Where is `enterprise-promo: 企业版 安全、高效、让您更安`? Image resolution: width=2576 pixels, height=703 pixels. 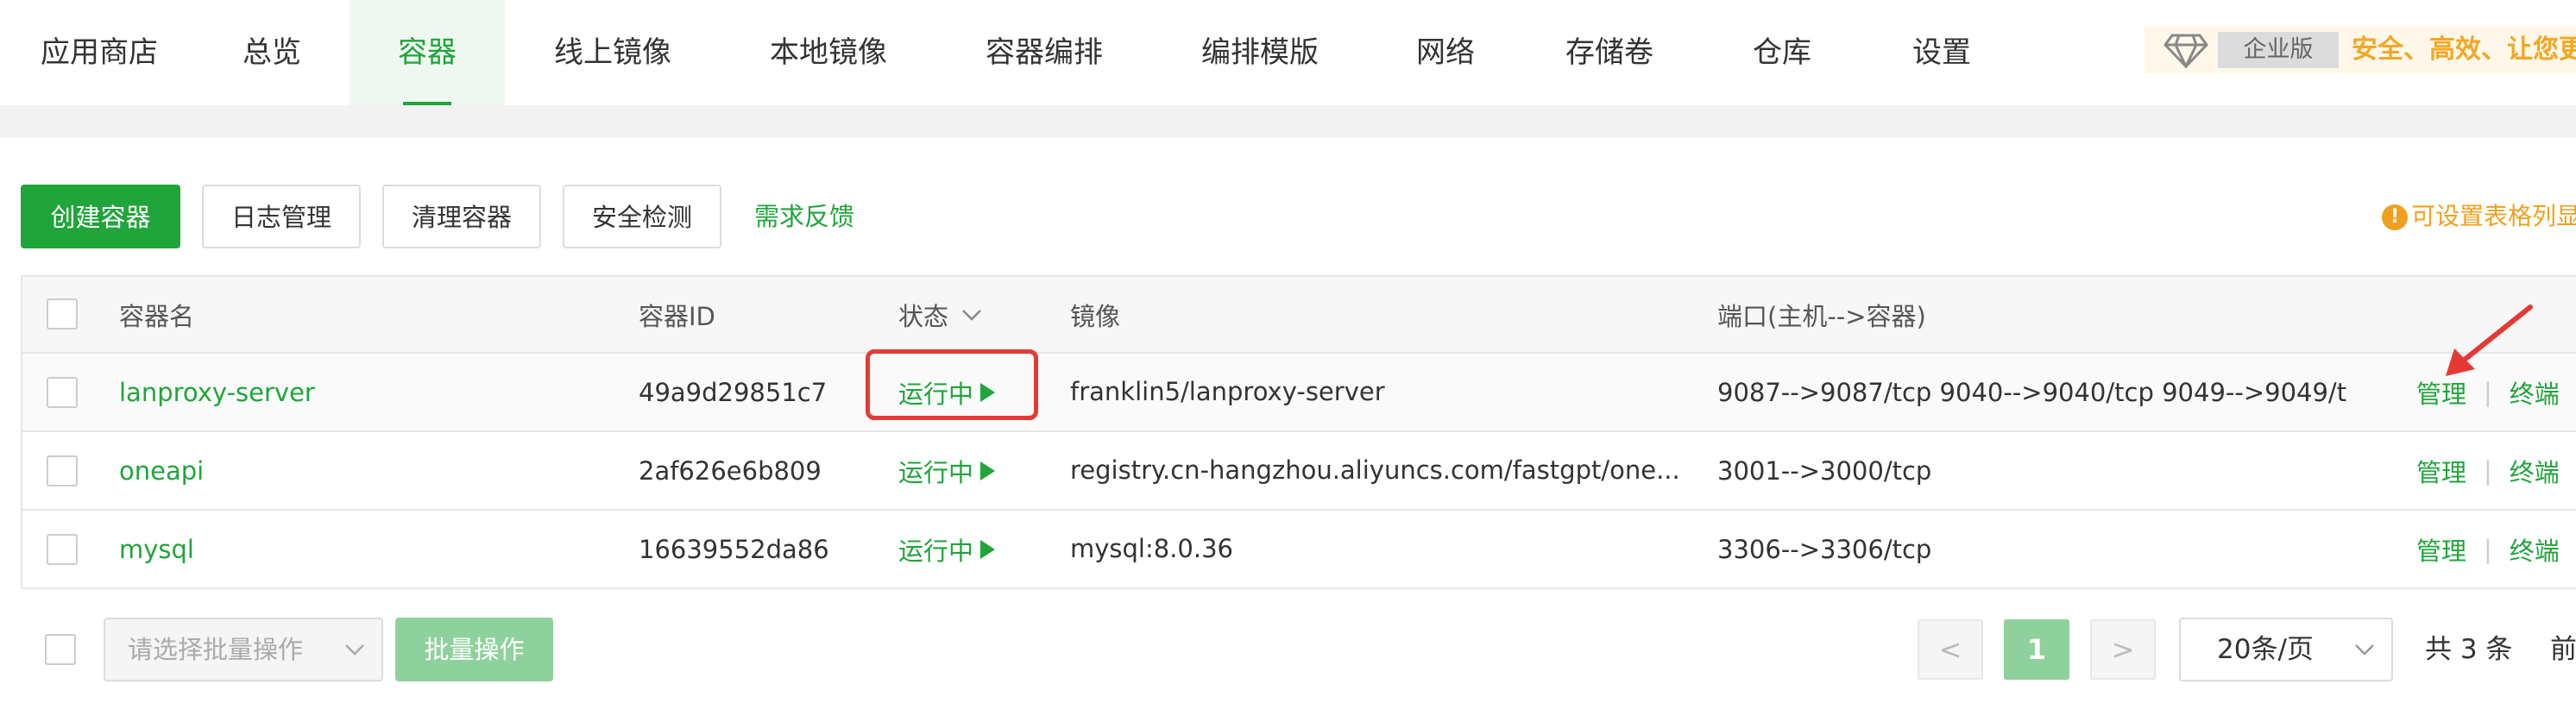
enterprise-promo: 企业版 安全、高效、让您更安 is located at coordinates (2360, 50).